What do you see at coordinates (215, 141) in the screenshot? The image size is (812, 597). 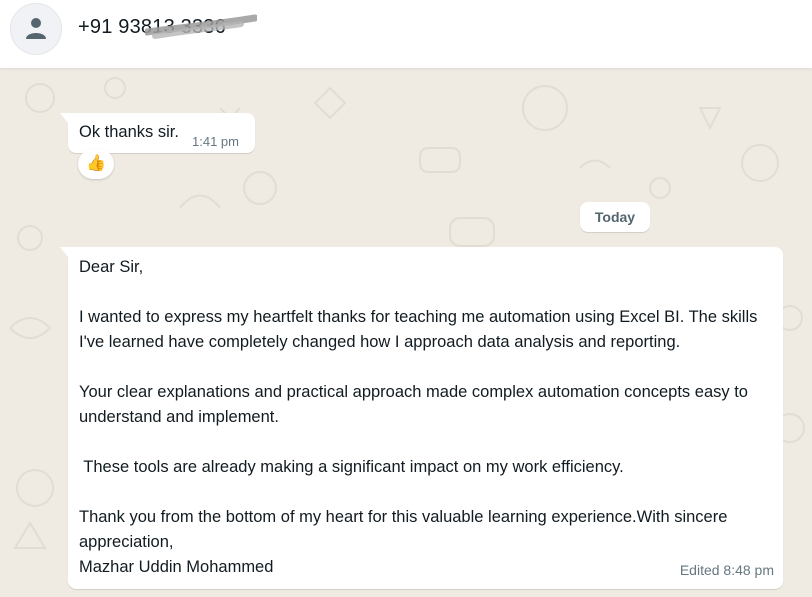 I see `message-time: 1:41 pm` at bounding box center [215, 141].